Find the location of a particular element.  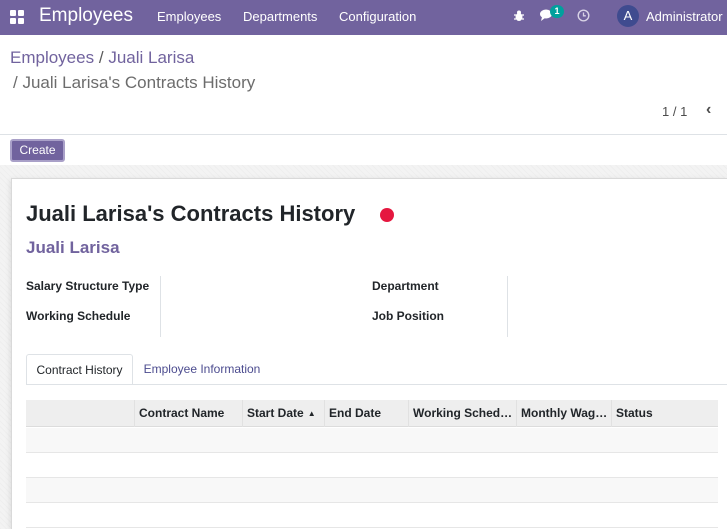

tabs-underline is located at coordinates (376, 384).